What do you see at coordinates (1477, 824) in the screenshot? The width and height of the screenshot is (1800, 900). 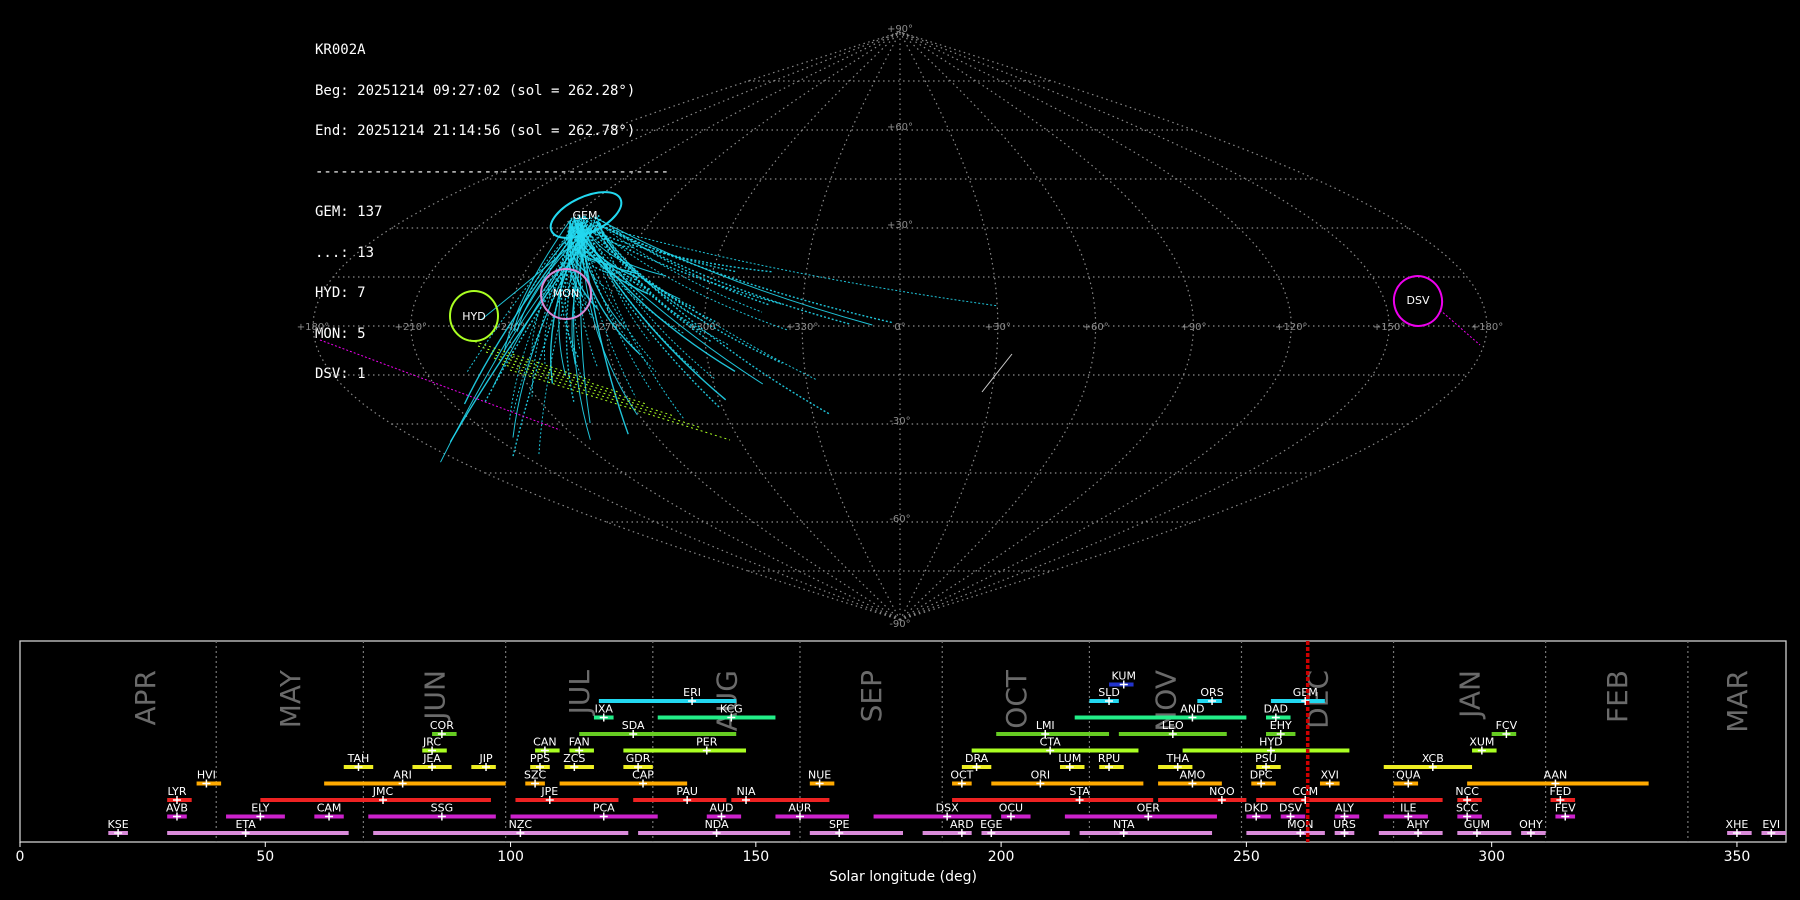 I see `shower-label-gum: GUM` at bounding box center [1477, 824].